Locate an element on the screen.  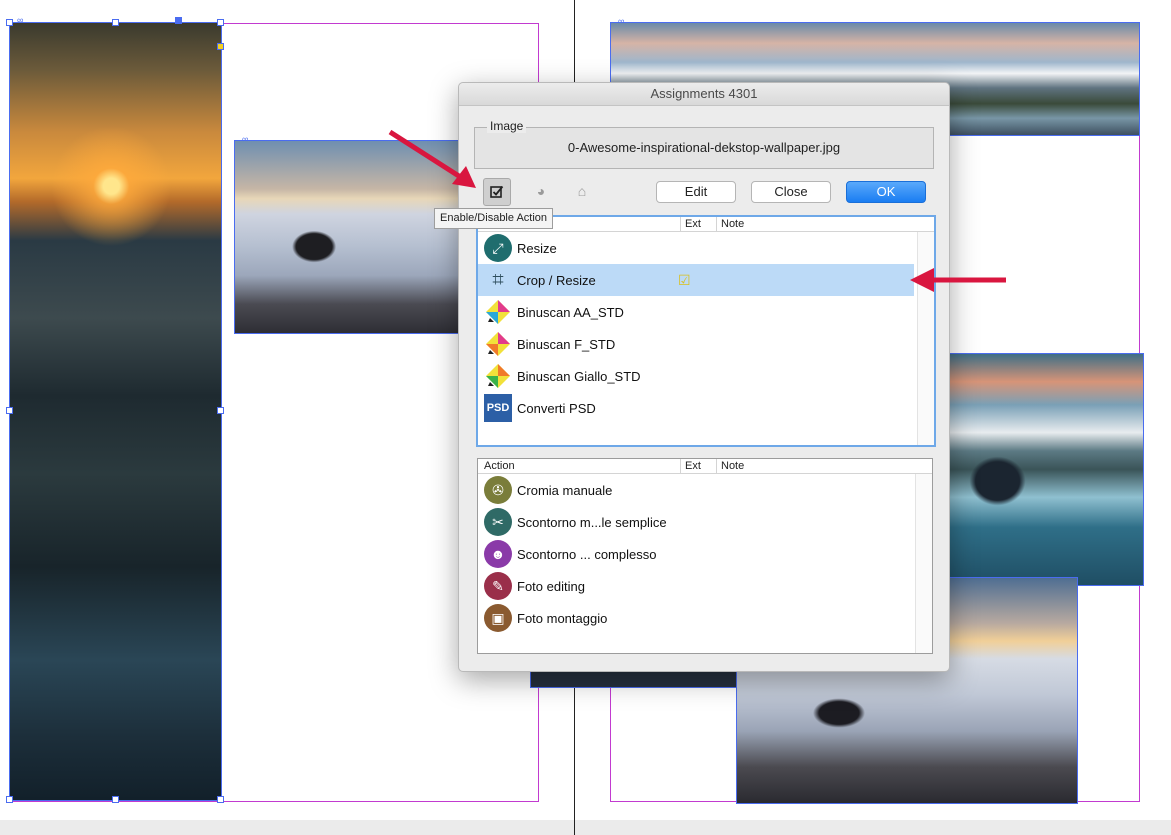
action-label: Cromia manuale is located at coordinates (565, 490).